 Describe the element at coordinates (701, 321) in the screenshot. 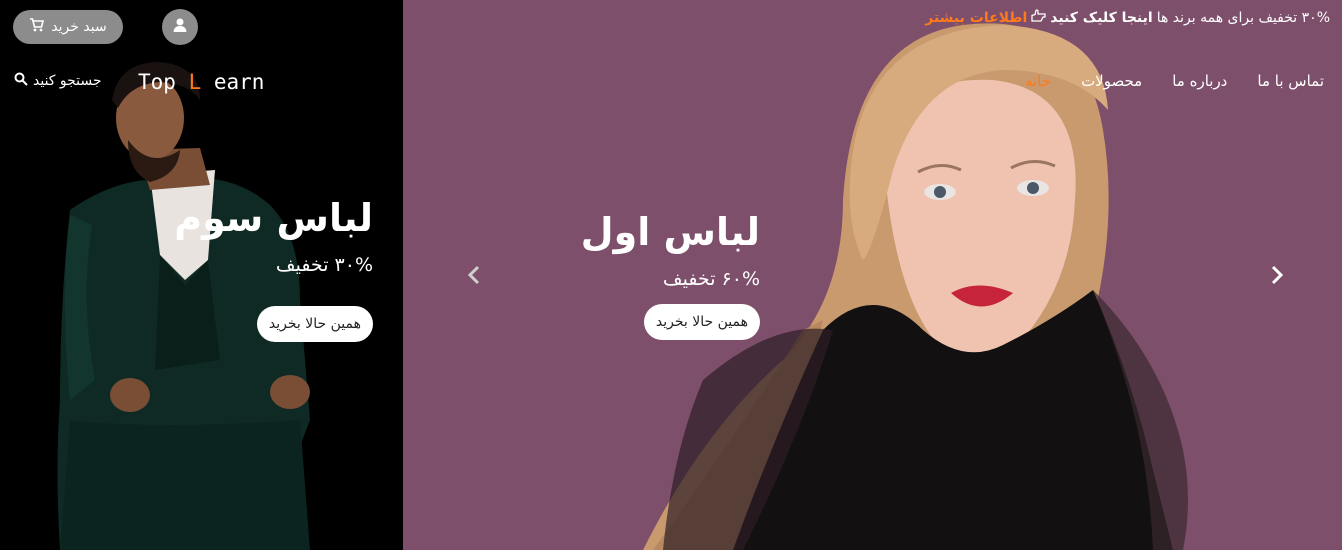

I see `slide-right-buy-button: همین حالا بخرید` at that location.